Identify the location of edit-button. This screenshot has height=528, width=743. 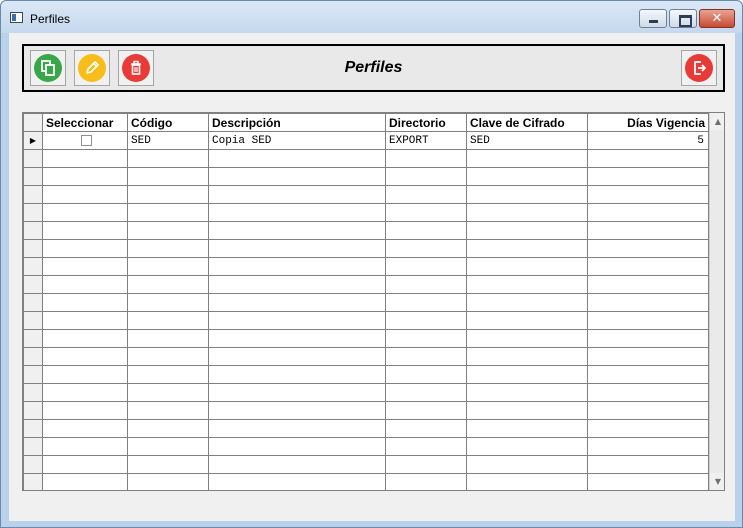
(92, 68).